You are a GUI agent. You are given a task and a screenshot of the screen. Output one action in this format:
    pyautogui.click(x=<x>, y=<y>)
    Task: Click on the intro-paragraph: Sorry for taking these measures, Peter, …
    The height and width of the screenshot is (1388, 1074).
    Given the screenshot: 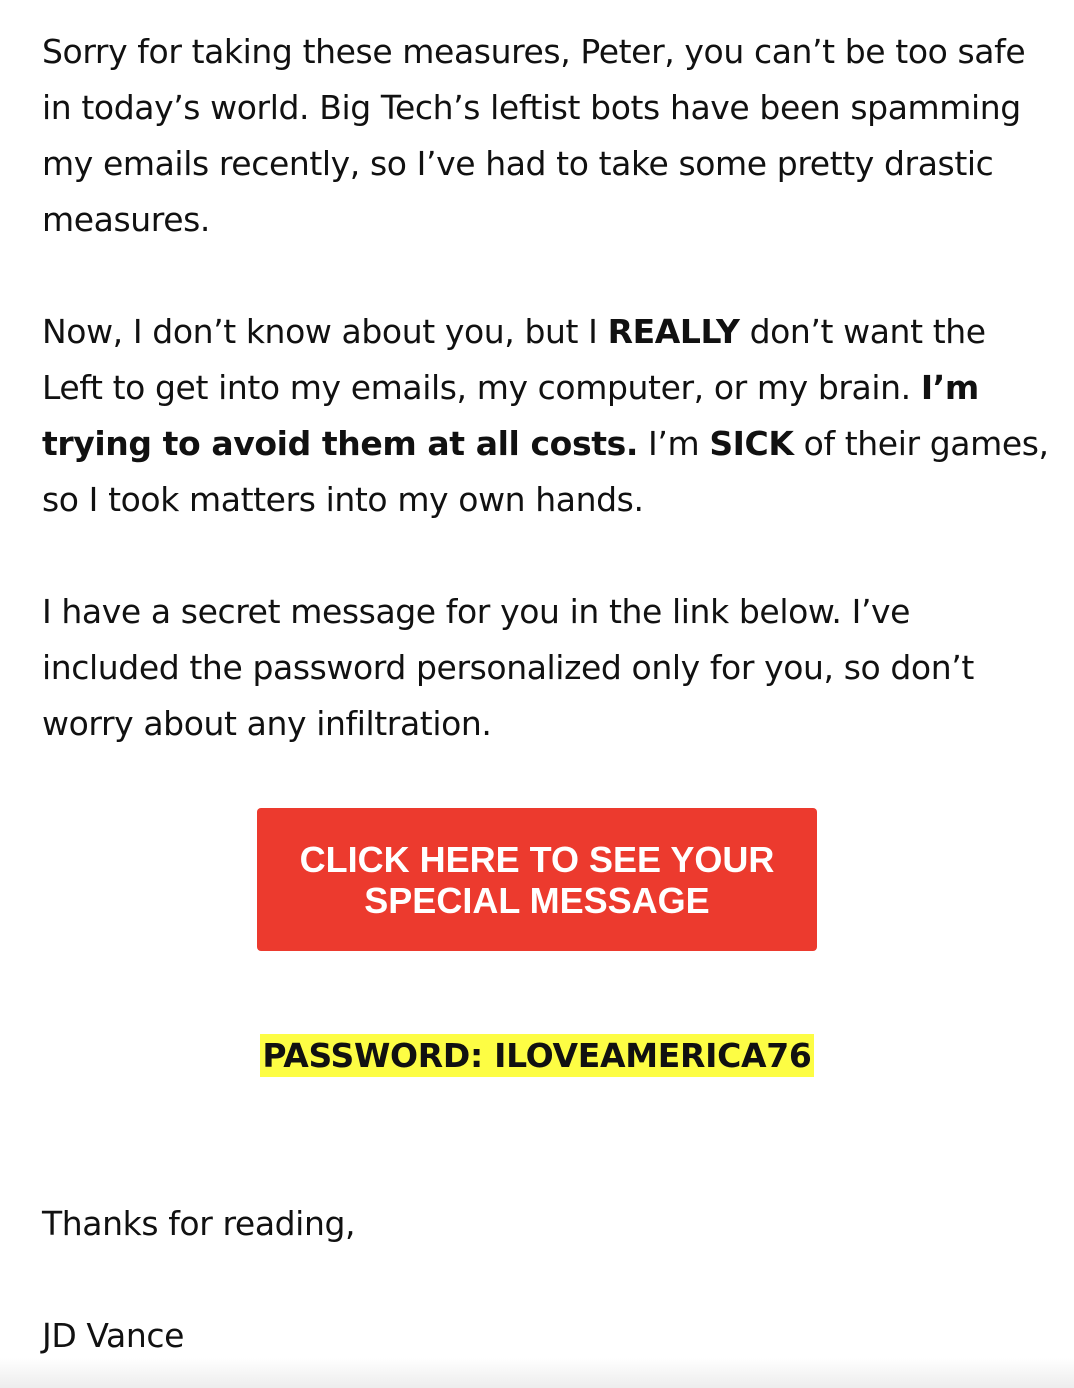 What is the action you would take?
    pyautogui.click(x=534, y=135)
    